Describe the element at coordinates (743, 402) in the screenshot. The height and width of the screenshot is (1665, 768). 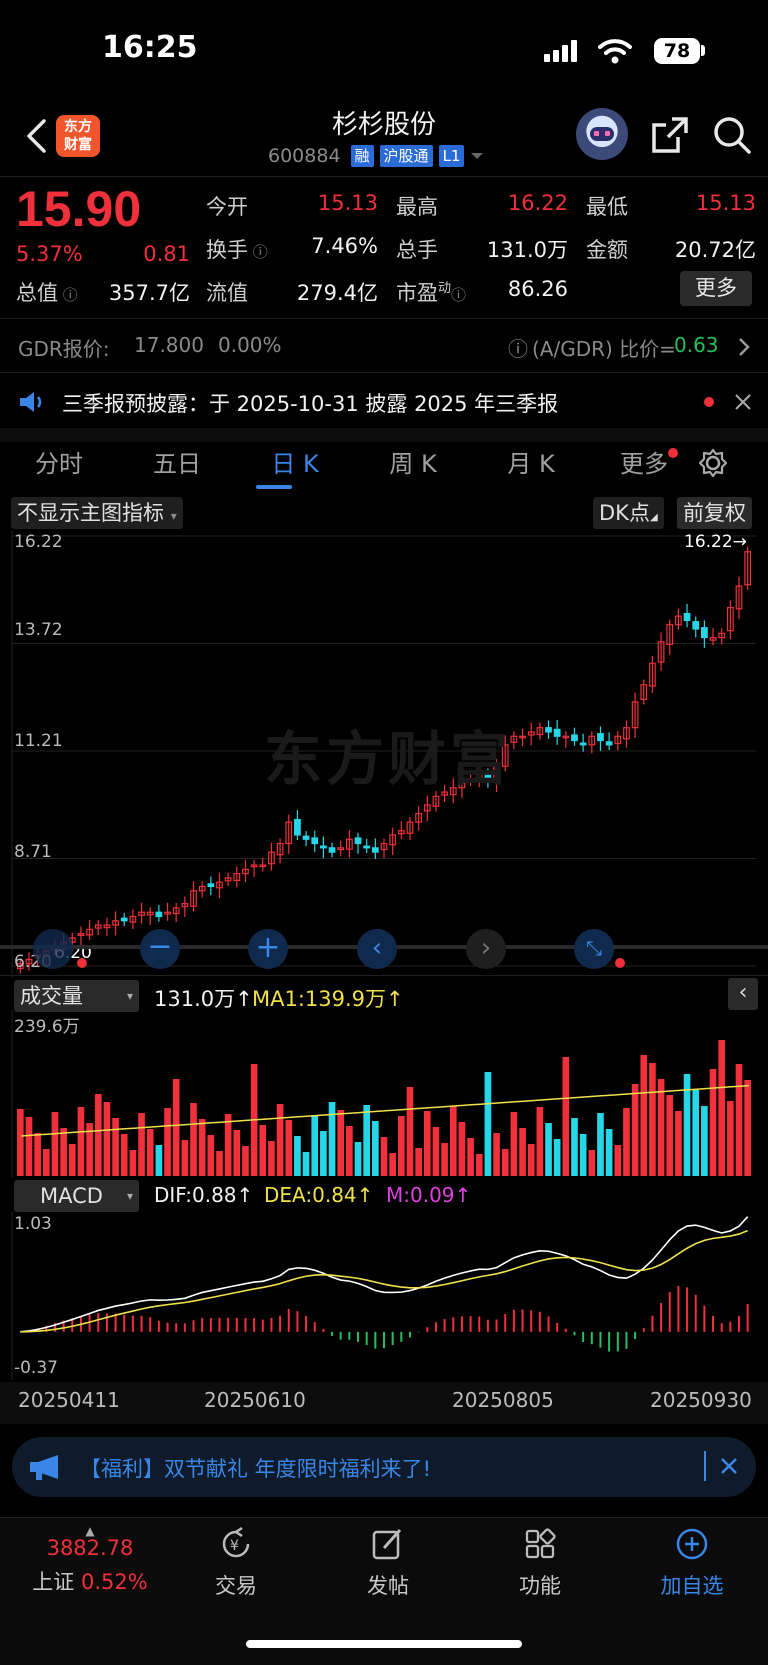
I see `close-icon` at that location.